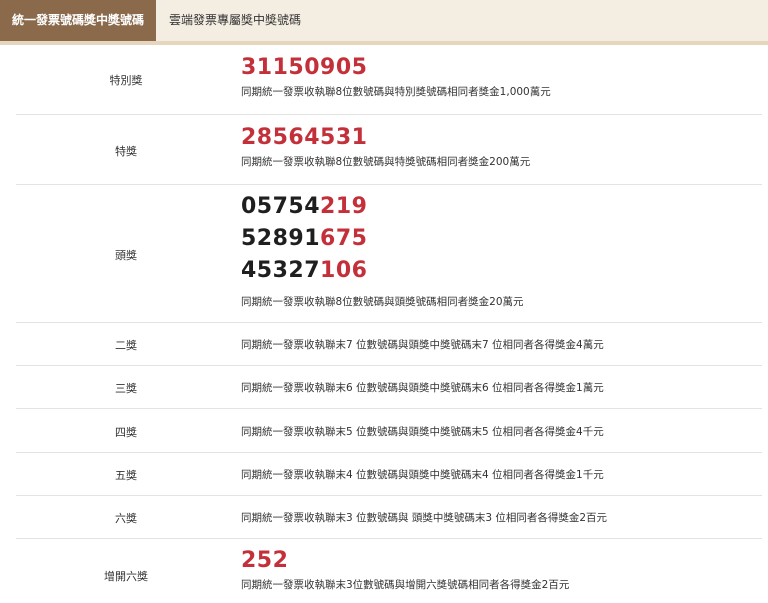 This screenshot has height=603, width=768. What do you see at coordinates (265, 560) in the screenshot?
I see `winning-number: 252` at bounding box center [265, 560].